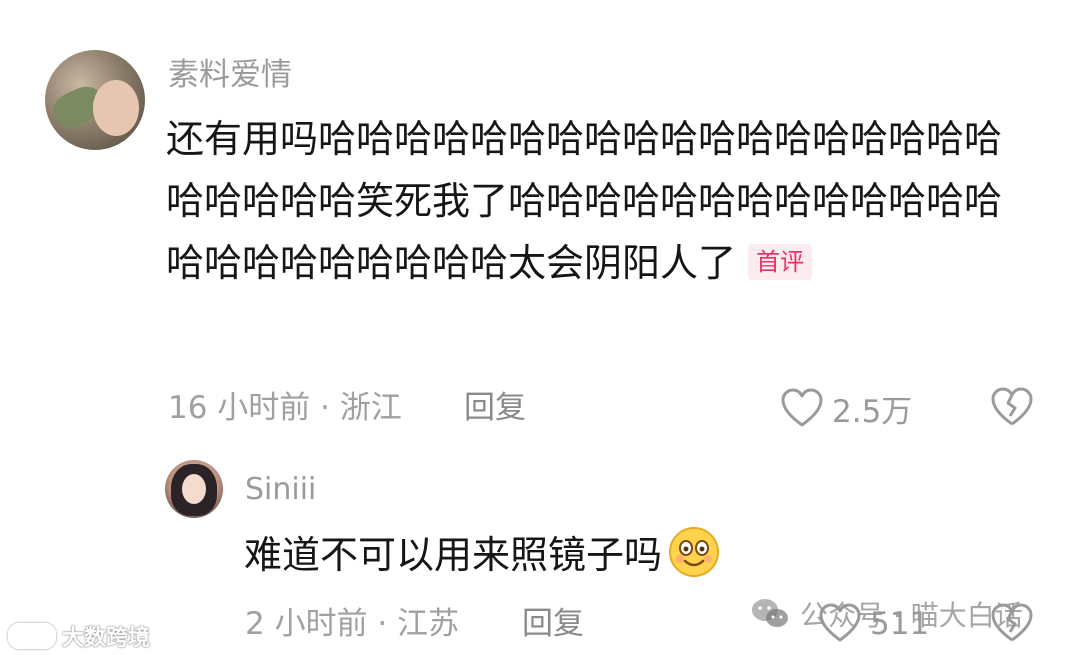 This screenshot has width=1080, height=655. What do you see at coordinates (770, 613) in the screenshot?
I see `wechat-icon` at bounding box center [770, 613].